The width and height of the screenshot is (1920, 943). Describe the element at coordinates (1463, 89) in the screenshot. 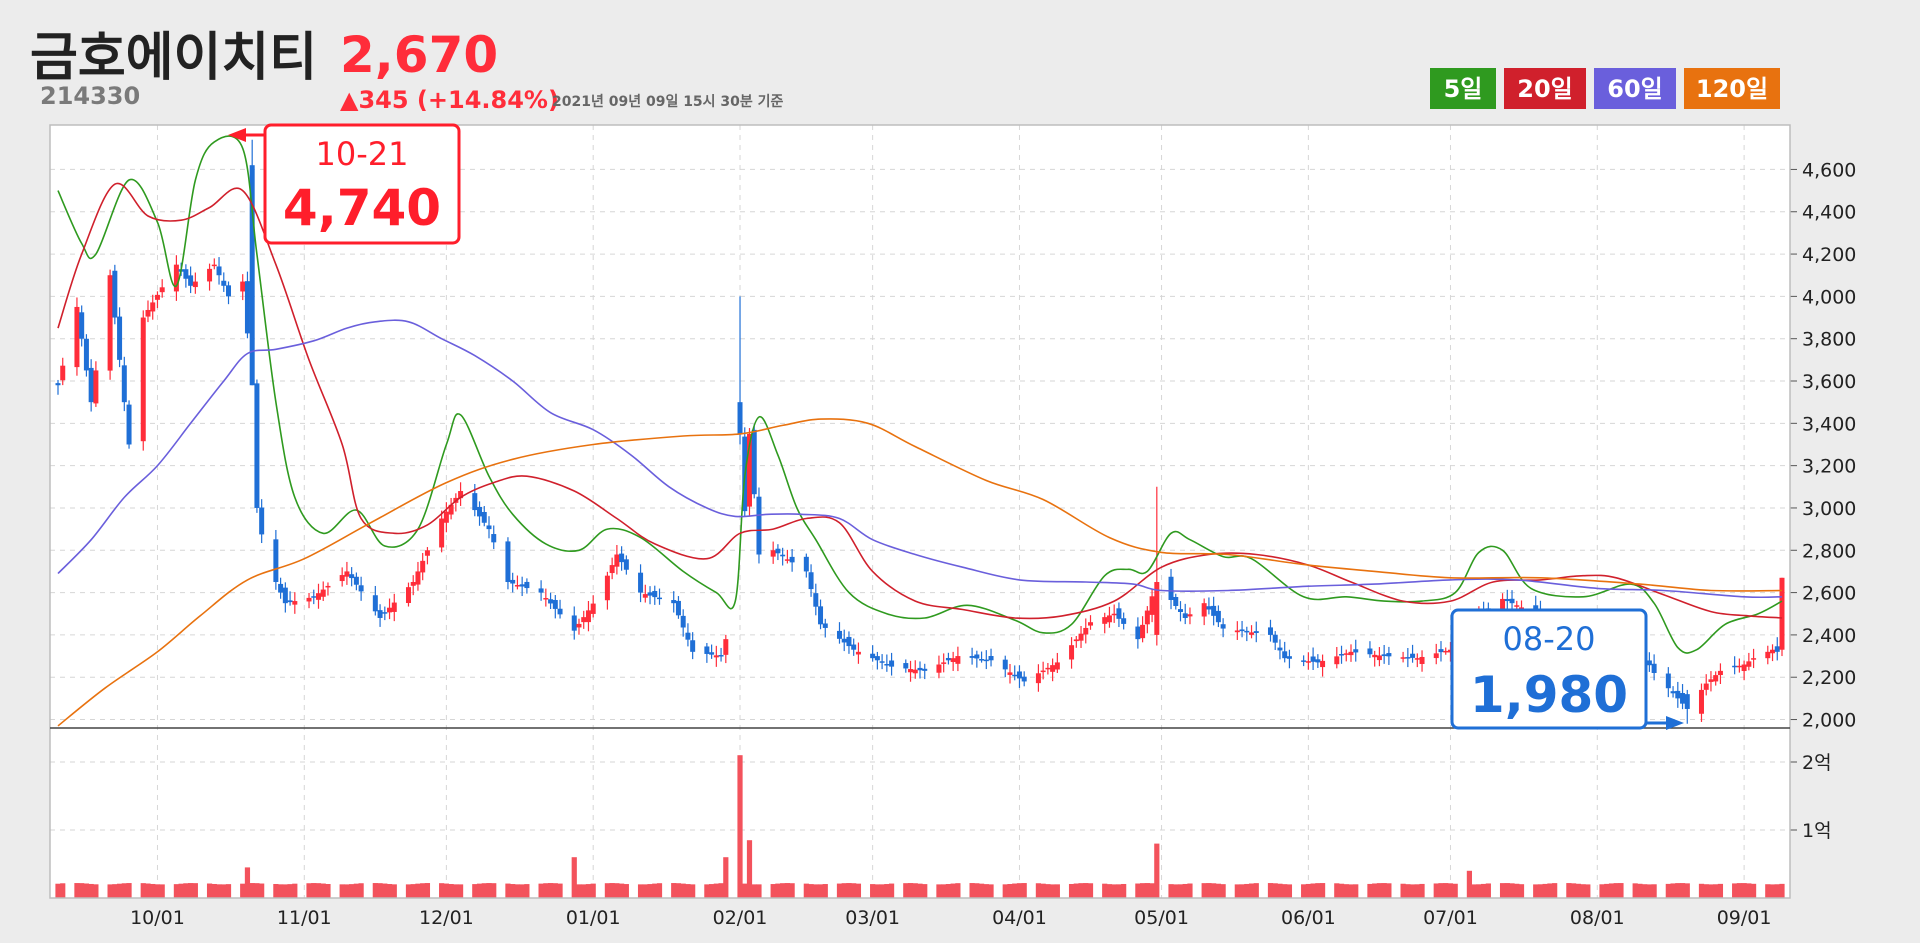

I see `legend-label-0: 5일` at that location.